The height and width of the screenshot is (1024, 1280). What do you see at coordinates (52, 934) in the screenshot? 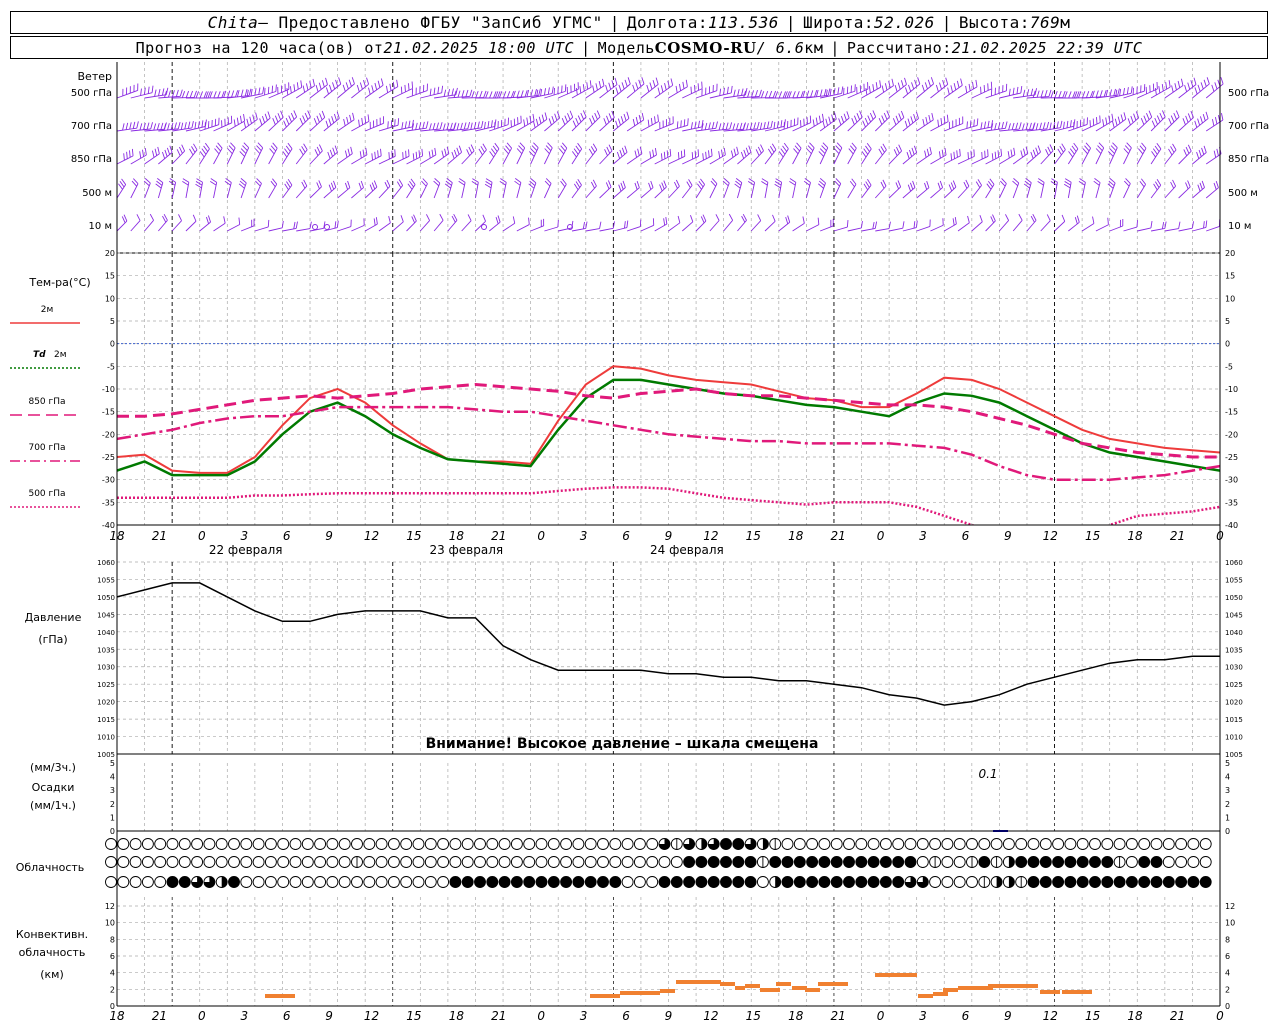
I see `conv-title-1: Конвективн.` at bounding box center [52, 934].